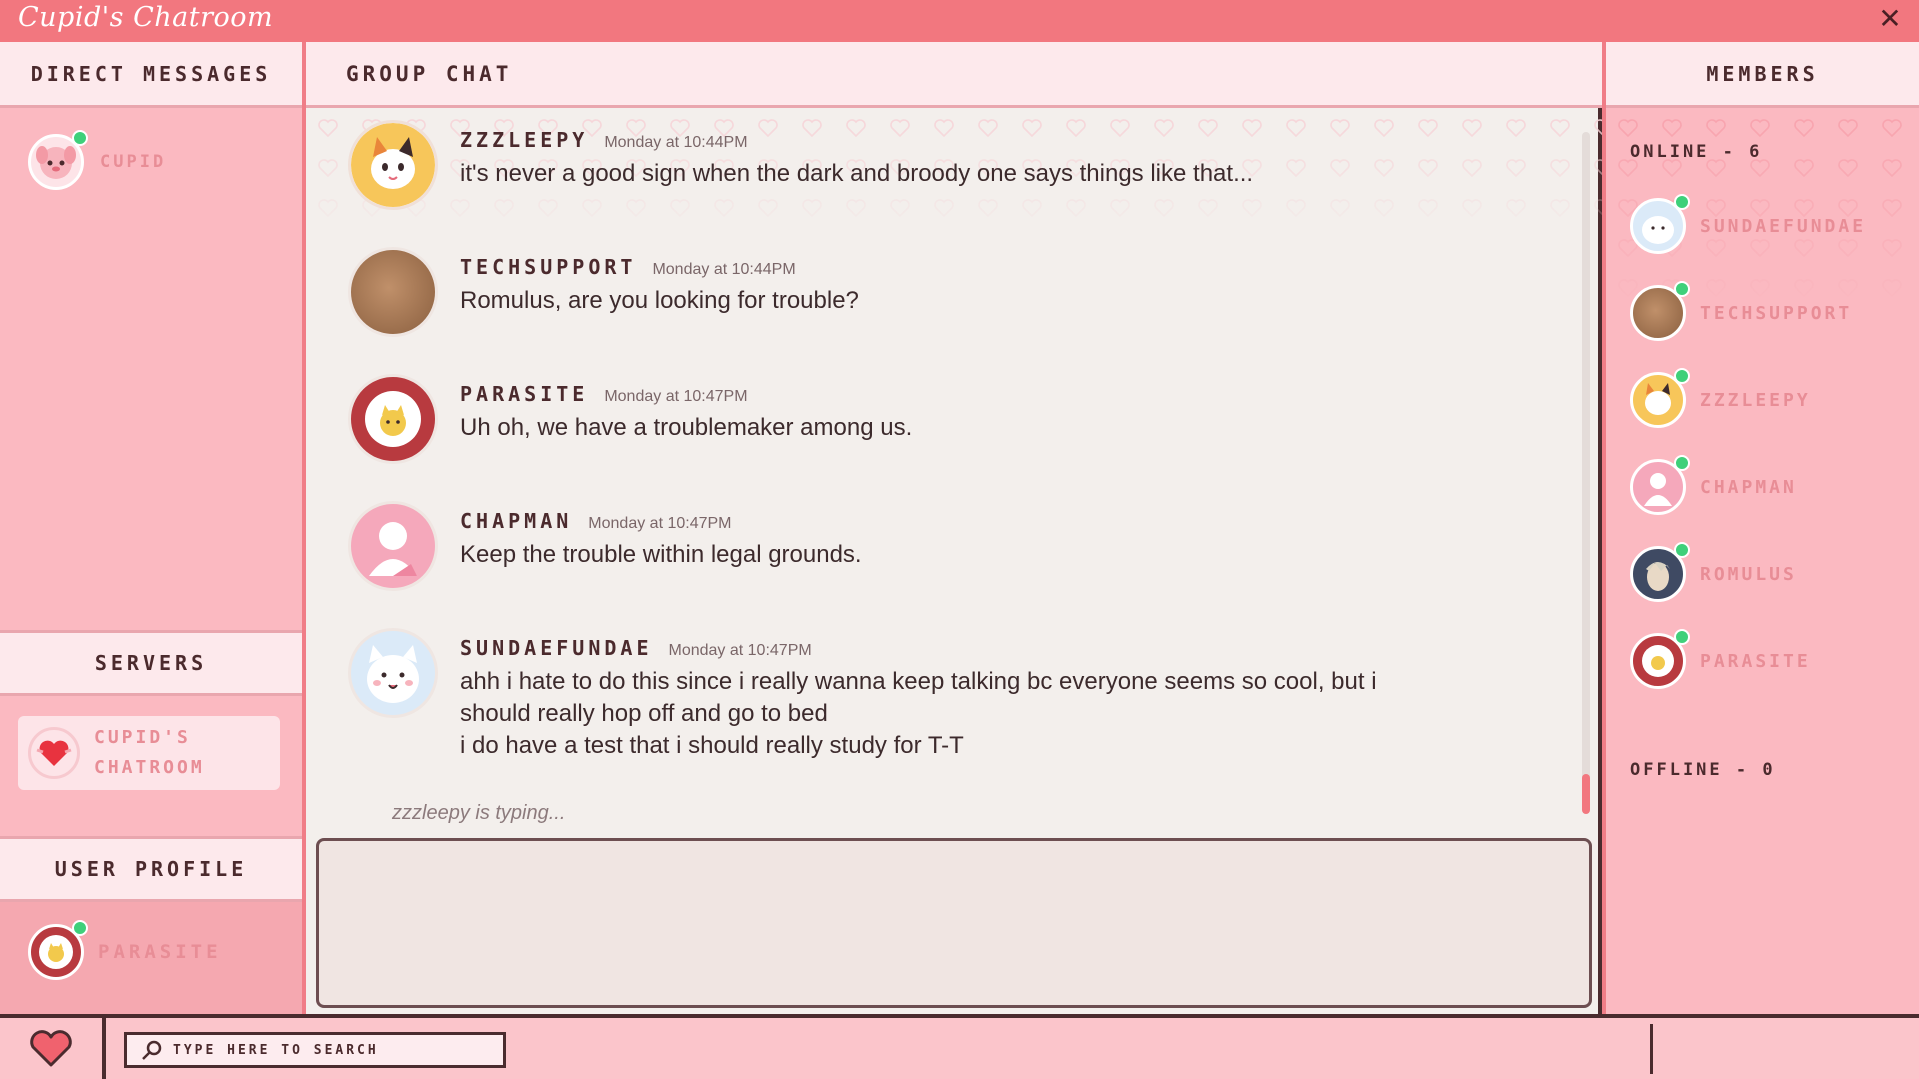 The image size is (1919, 1079). Describe the element at coordinates (959, 1046) in the screenshot. I see `taskbar: Type here to search` at that location.